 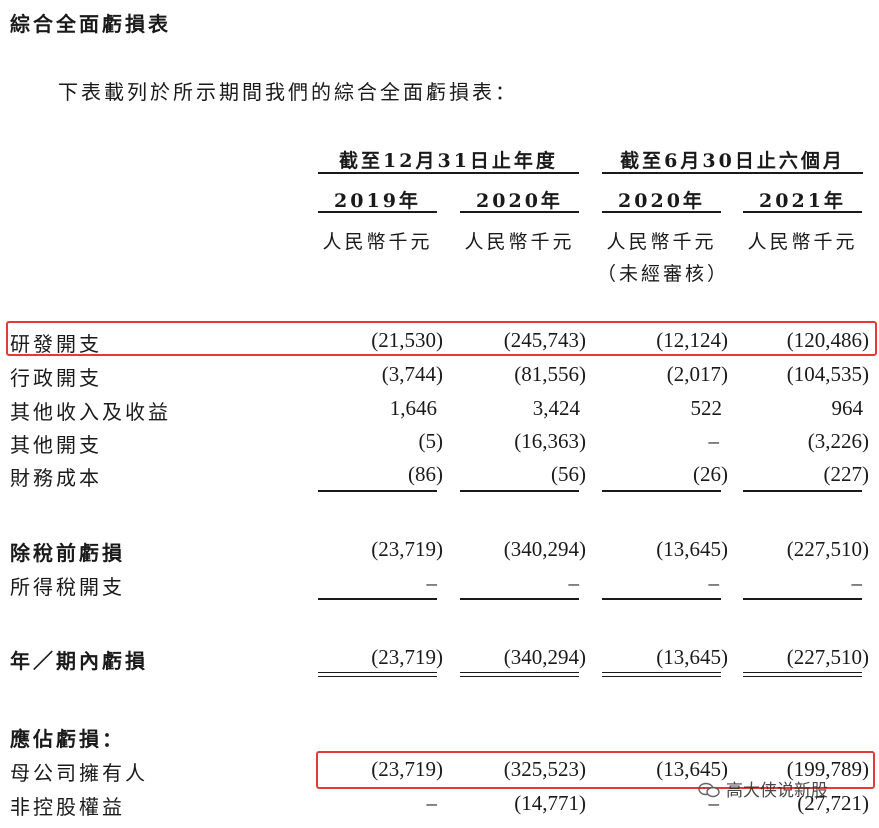 I want to click on cell-lbt-2019: (23,719), so click(x=407, y=549).